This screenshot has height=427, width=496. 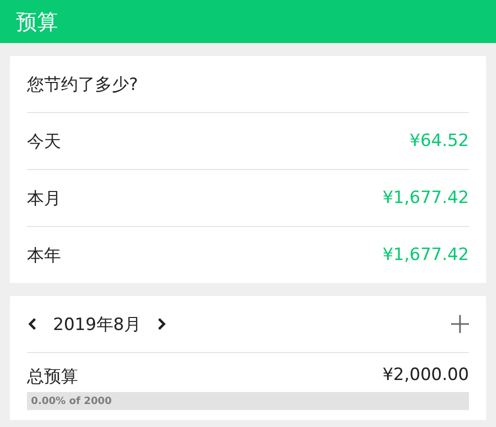 What do you see at coordinates (425, 376) in the screenshot?
I see `budget-amount: ¥2,000.00` at bounding box center [425, 376].